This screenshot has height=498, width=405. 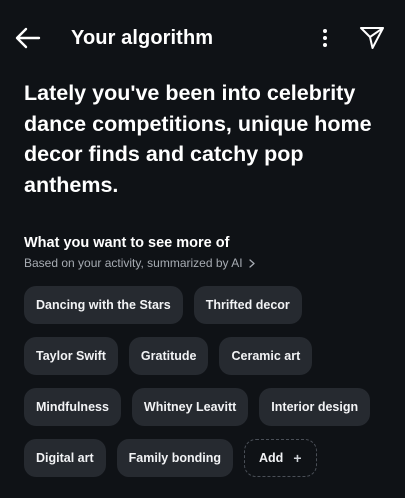 I want to click on interest-chip: Gratitude, so click(x=168, y=356).